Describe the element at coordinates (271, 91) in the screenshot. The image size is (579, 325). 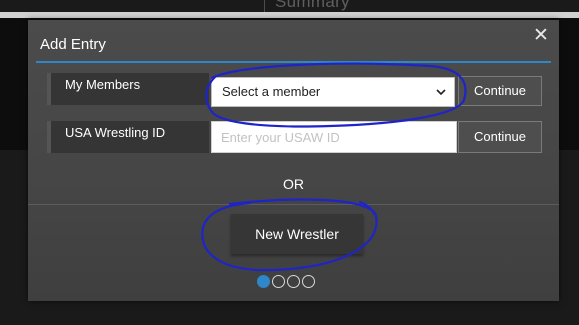
I see `member-select-value: Select a member` at that location.